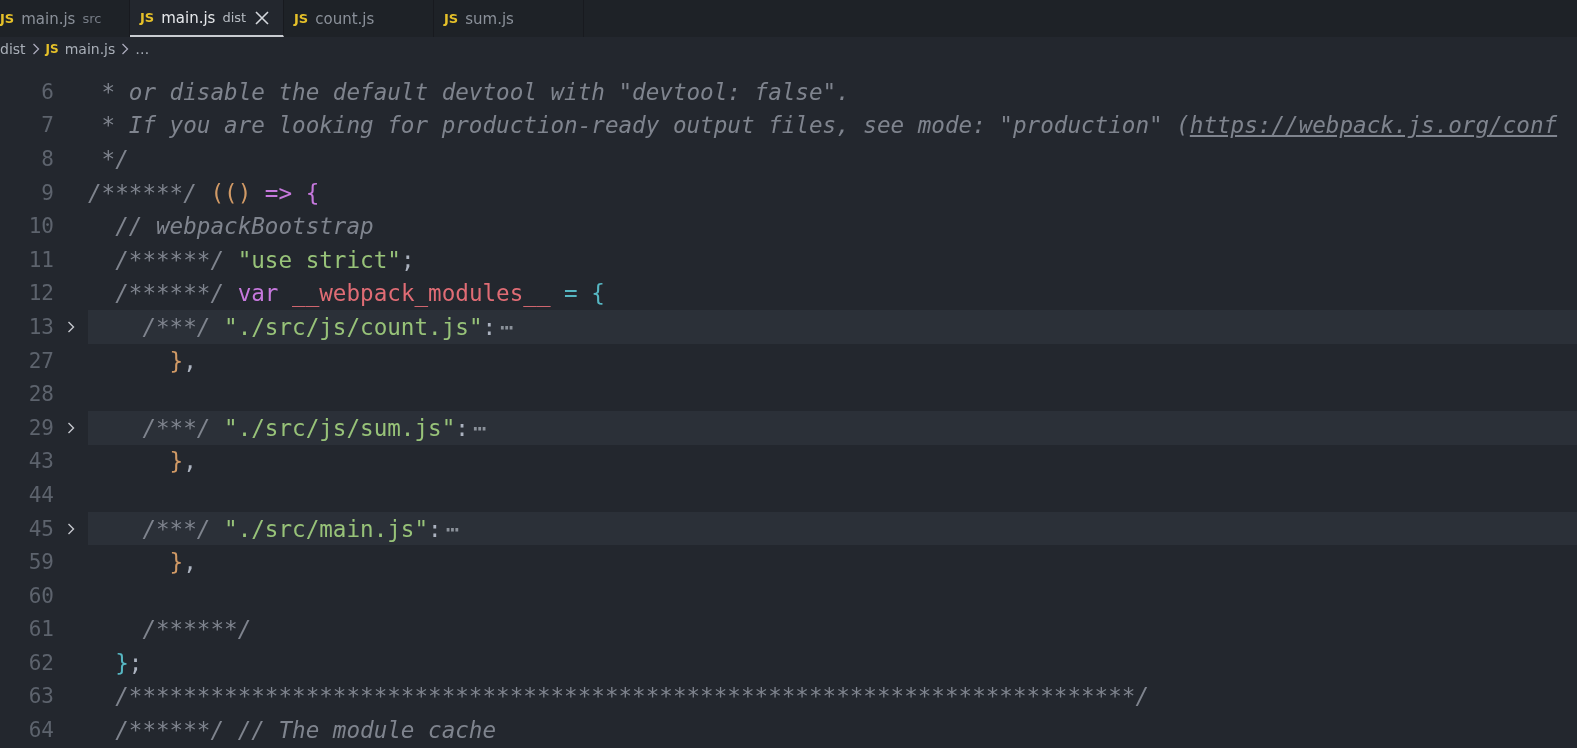 This screenshot has height=748, width=1577. What do you see at coordinates (40, 259) in the screenshot?
I see `line-number: 11` at bounding box center [40, 259].